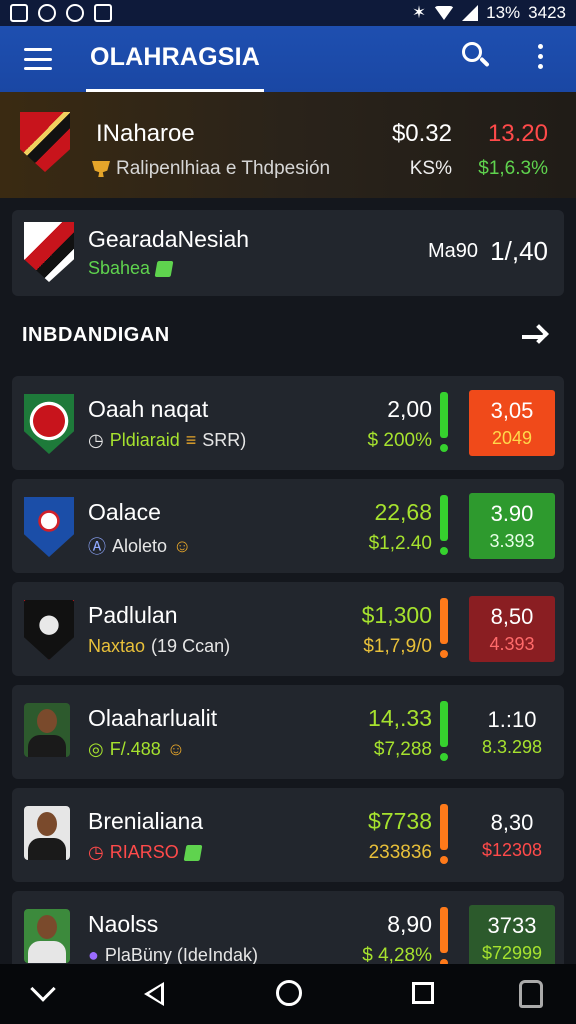 The width and height of the screenshot is (576, 1024). What do you see at coordinates (223, 168) in the screenshot?
I see `featured-subtitle-text: Ralipenlhiaa e Thdpesión` at bounding box center [223, 168].